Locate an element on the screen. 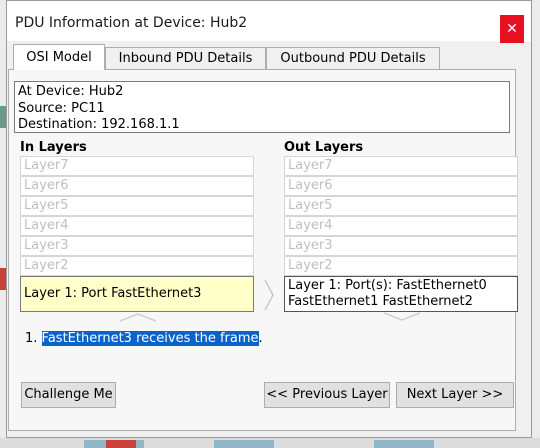 Image resolution: width=540 pixels, height=448 pixels. step-number: 1. is located at coordinates (31, 338).